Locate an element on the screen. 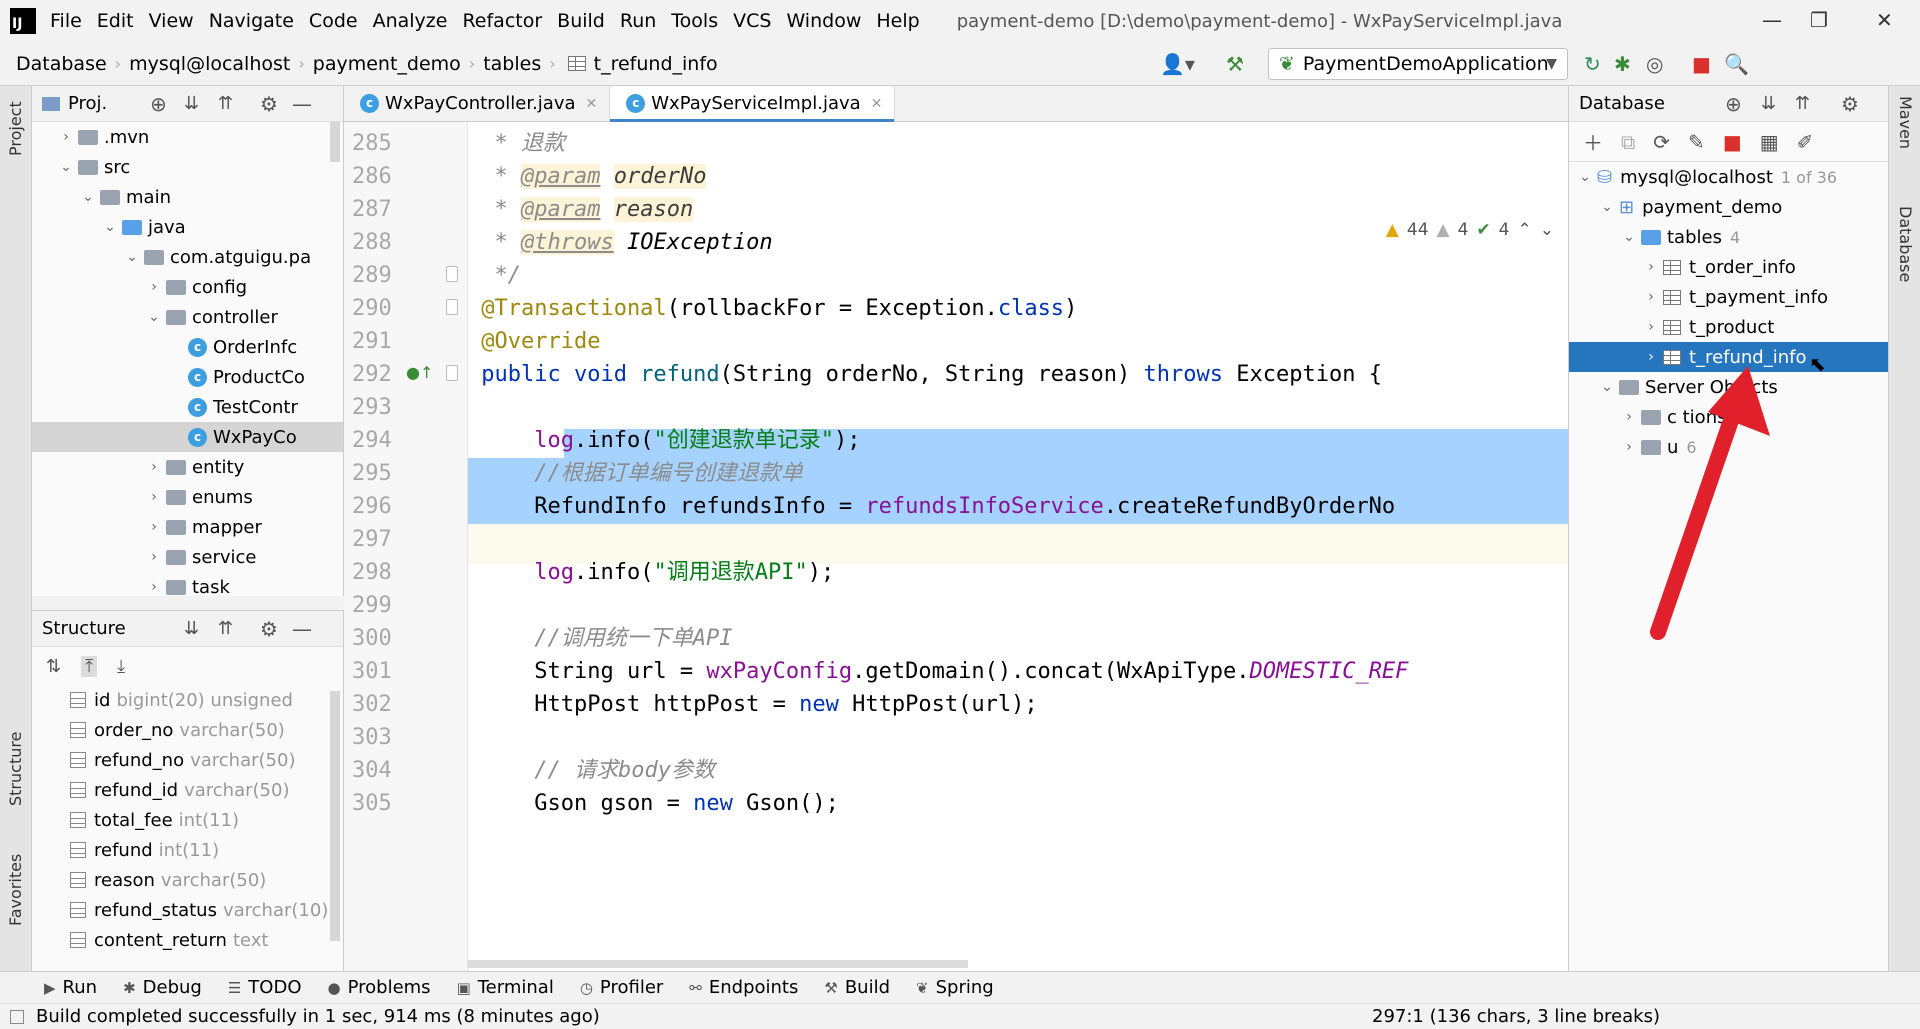  database-tree-item: ⌄ tables 4 is located at coordinates (1728, 237).